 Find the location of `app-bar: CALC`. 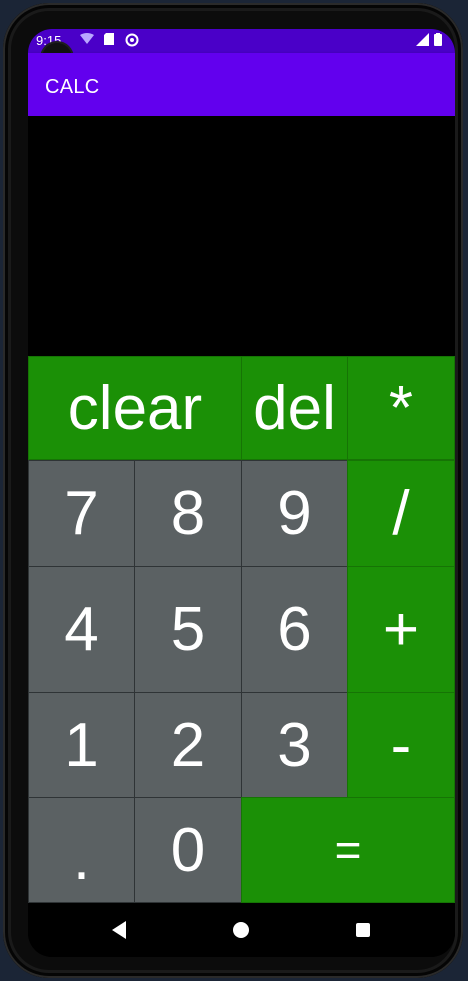

app-bar: CALC is located at coordinates (241, 84).